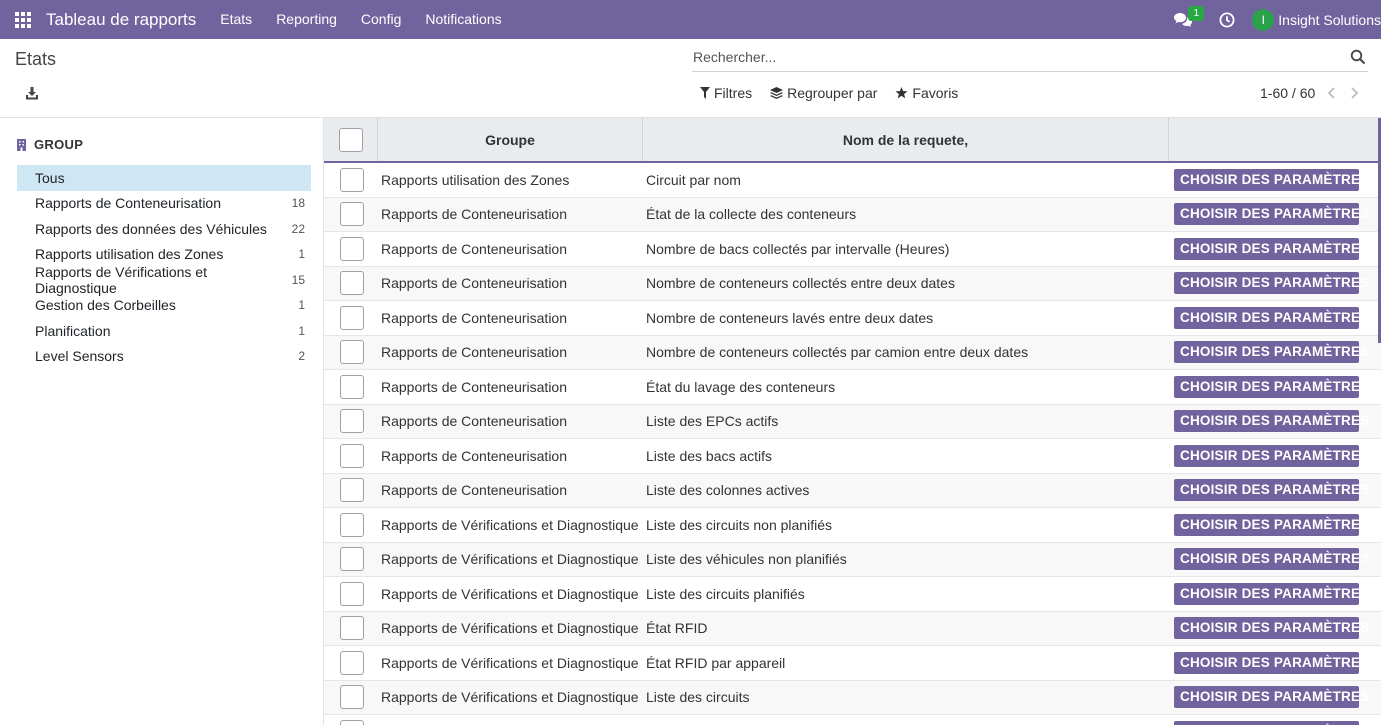 This screenshot has width=1381, height=725. I want to click on cell-nom-requete: Liste des colonnes actives, so click(728, 490).